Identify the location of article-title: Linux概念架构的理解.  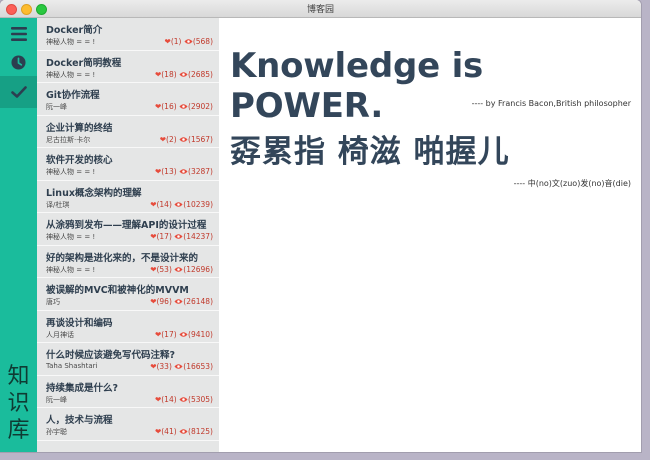
(94, 193).